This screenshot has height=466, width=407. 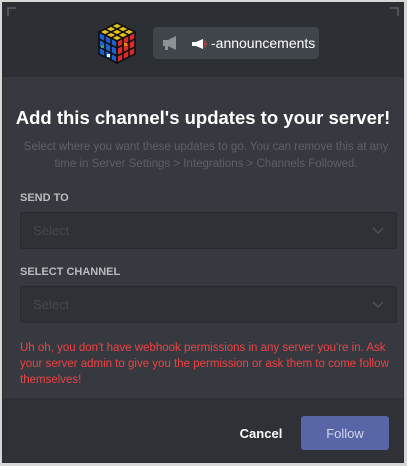 What do you see at coordinates (261, 433) in the screenshot?
I see `cancel-button: Cancel` at bounding box center [261, 433].